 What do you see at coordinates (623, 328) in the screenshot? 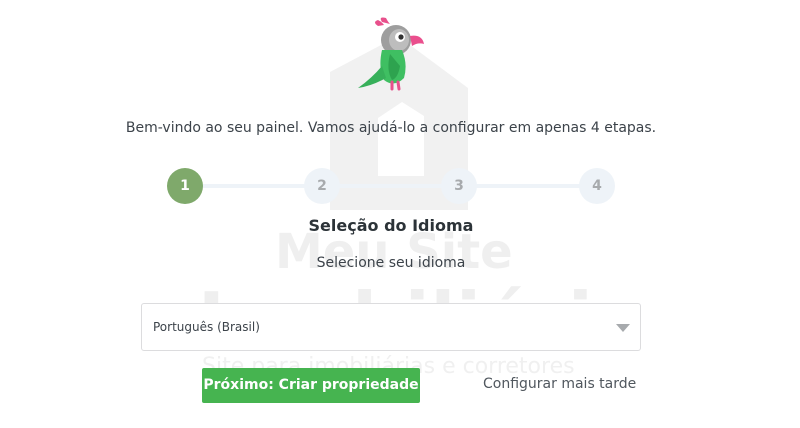
I see `chevron-down-icon` at bounding box center [623, 328].